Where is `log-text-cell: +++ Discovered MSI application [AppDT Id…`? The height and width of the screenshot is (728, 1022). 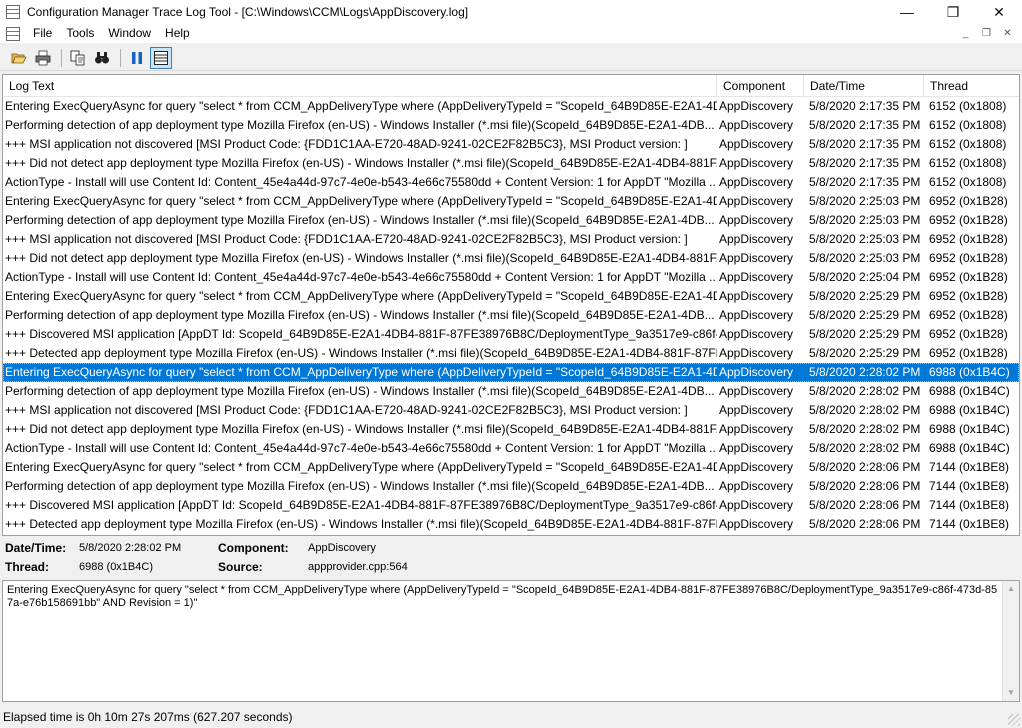
log-text-cell: +++ Discovered MSI application [AppDT Id… is located at coordinates (361, 334).